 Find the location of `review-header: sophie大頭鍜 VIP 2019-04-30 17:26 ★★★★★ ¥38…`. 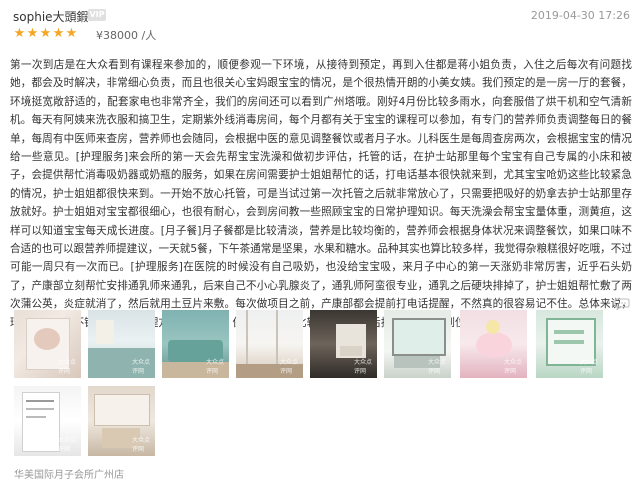

review-header: sophie大頭鍜 VIP 2019-04-30 17:26 ★★★★★ ¥38… is located at coordinates (320, 26).